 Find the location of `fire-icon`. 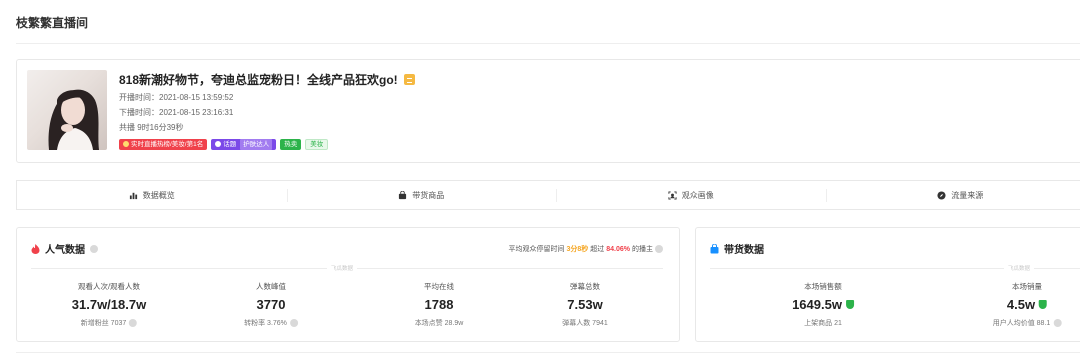

fire-icon is located at coordinates (35, 248).